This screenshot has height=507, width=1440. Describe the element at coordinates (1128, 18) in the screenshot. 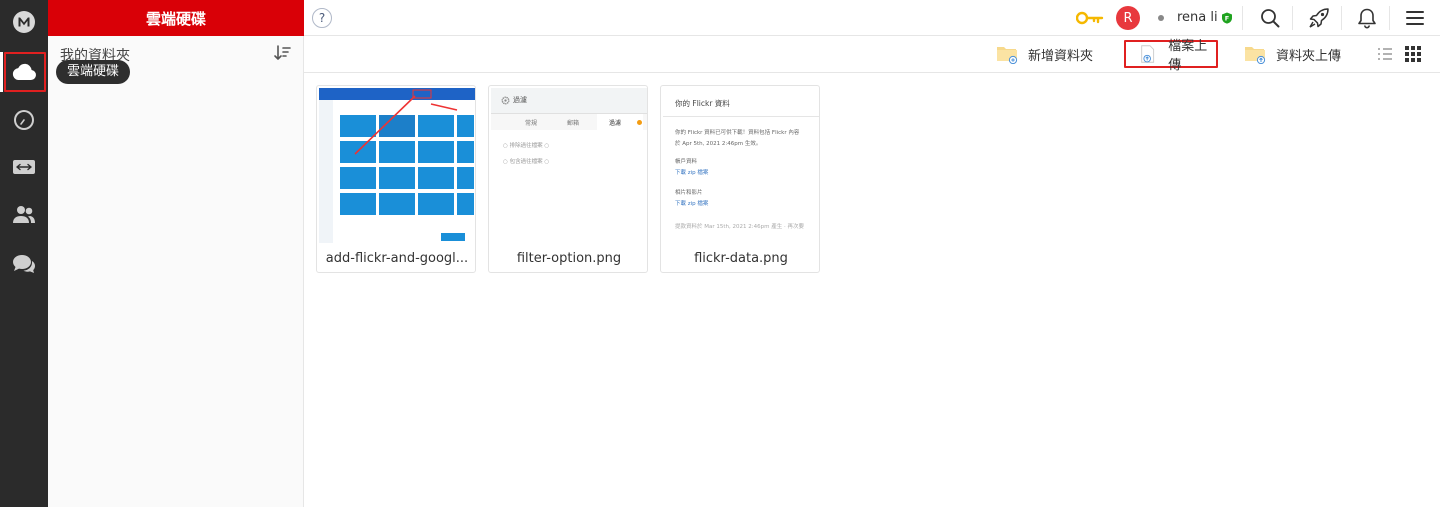

I see `avatar: R` at that location.